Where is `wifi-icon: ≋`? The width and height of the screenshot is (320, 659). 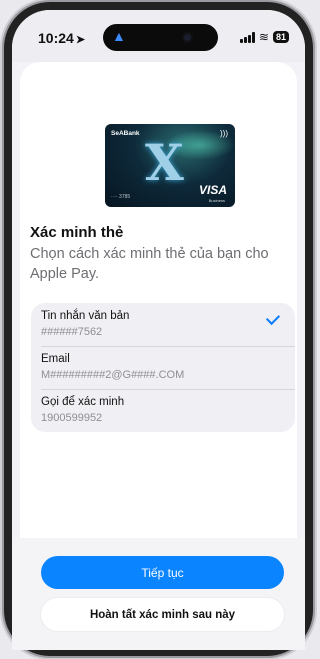
wifi-icon: ≋ is located at coordinates (263, 37).